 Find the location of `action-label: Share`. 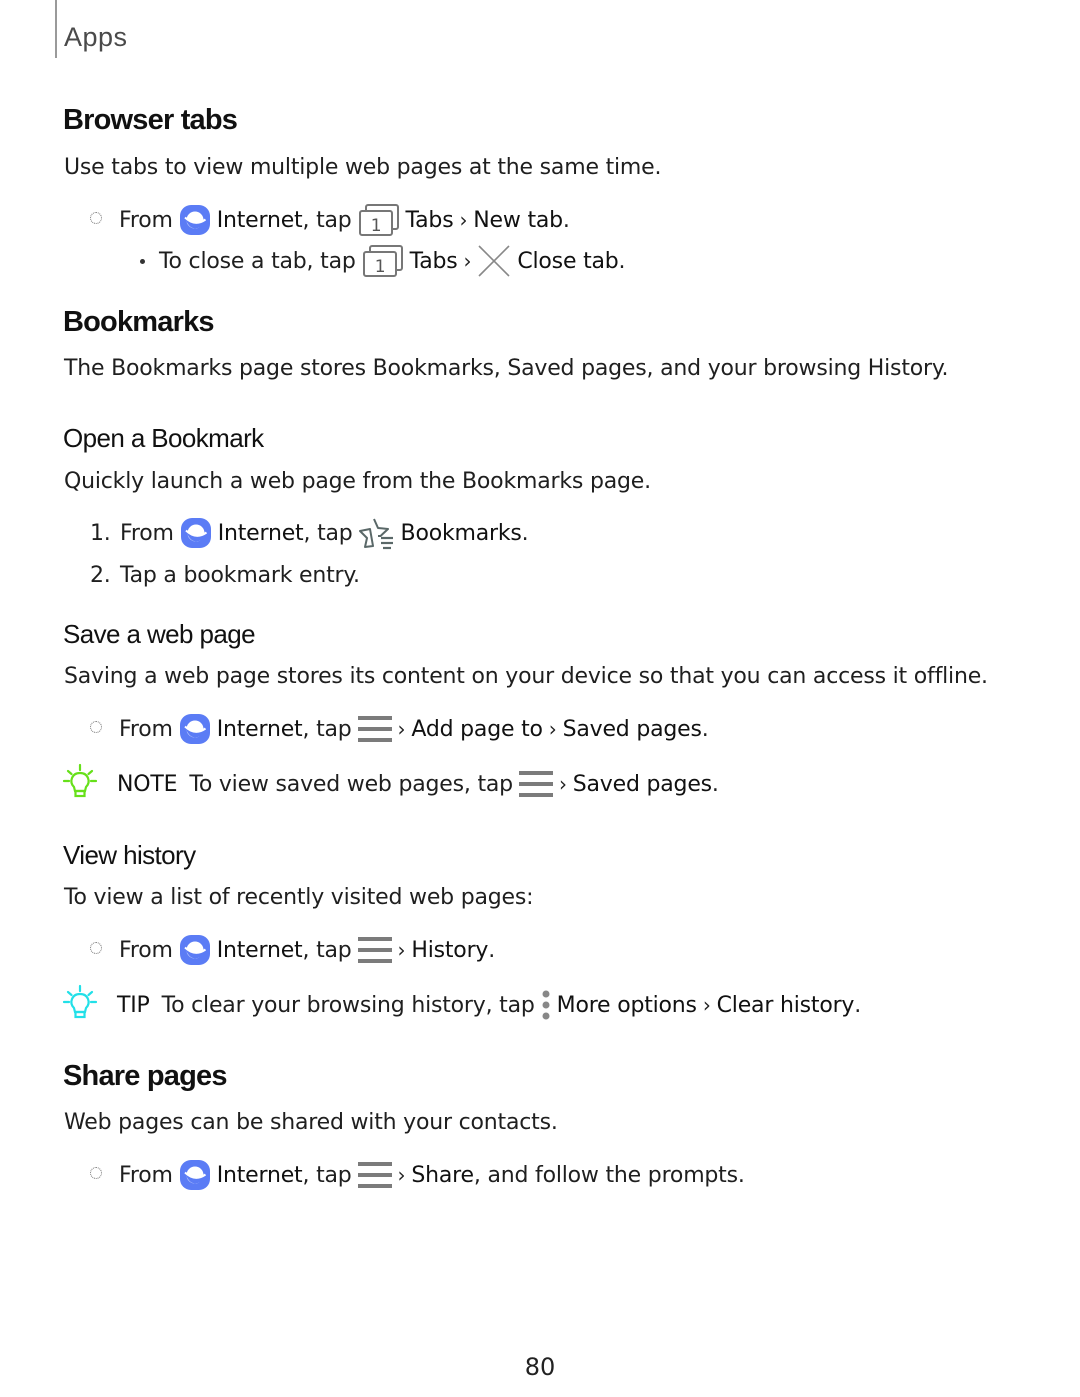

action-label: Share is located at coordinates (442, 1175).